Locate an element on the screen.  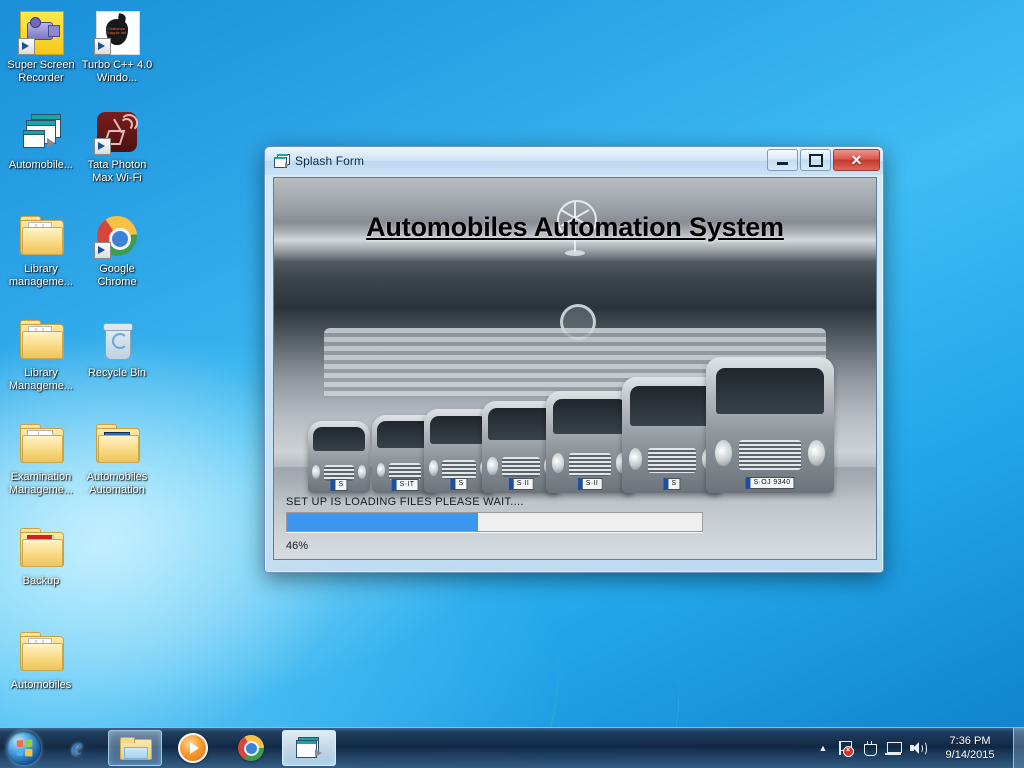
taskbar-button-windows-media-player is located at coordinates (193, 748).